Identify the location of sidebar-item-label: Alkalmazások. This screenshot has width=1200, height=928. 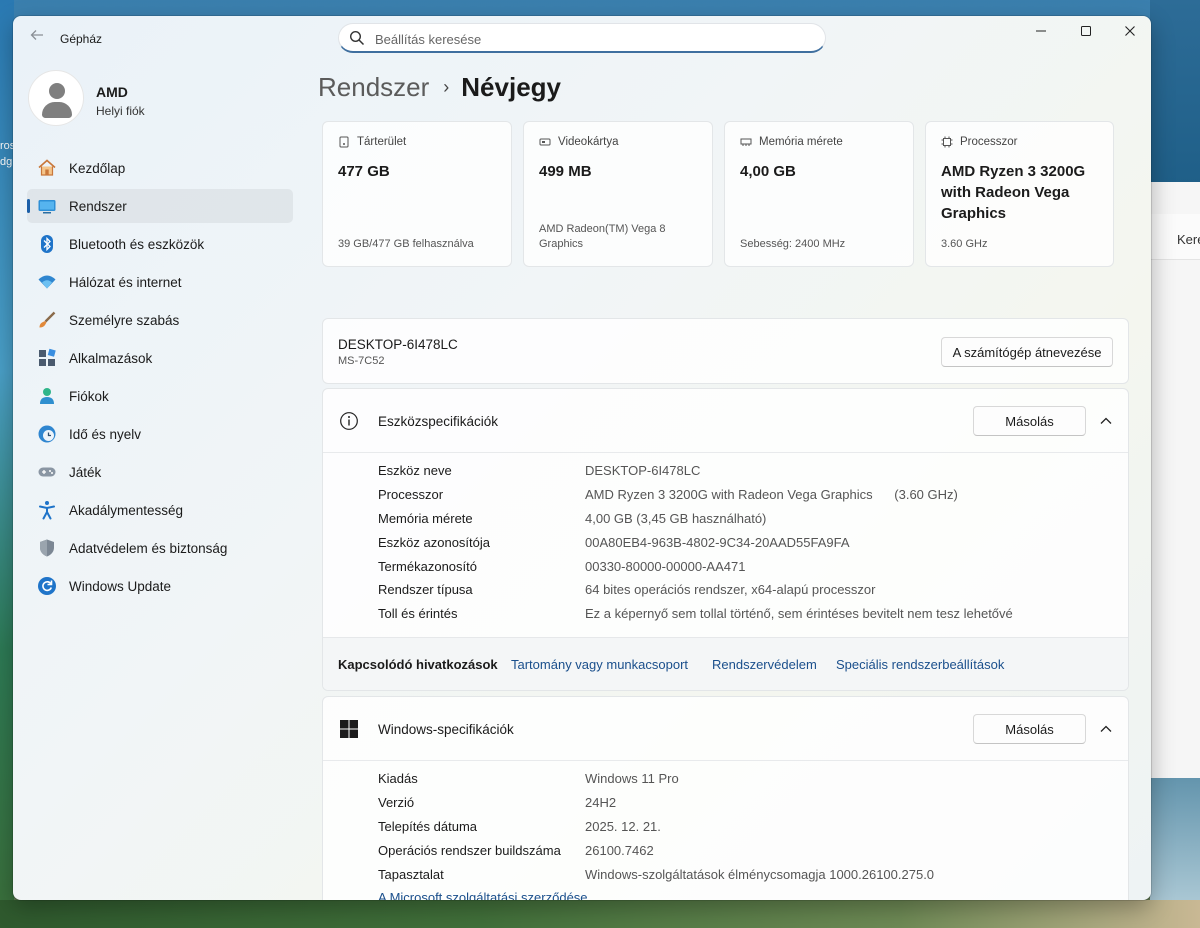
(111, 358).